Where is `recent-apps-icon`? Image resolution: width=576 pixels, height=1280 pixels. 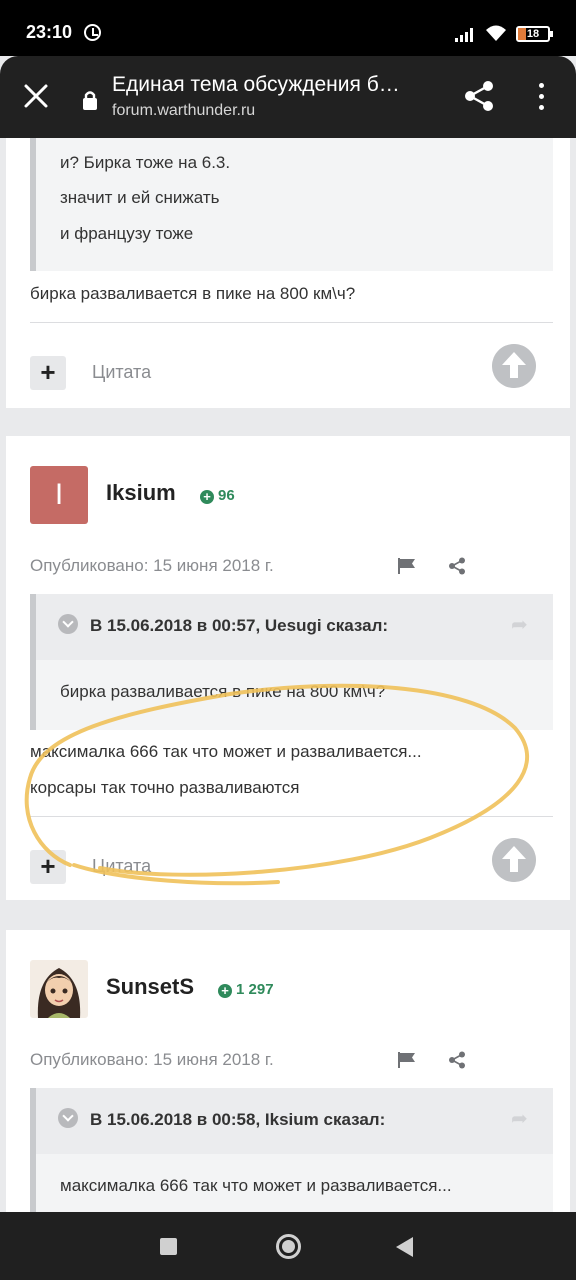
recent-apps-icon is located at coordinates (168, 1246).